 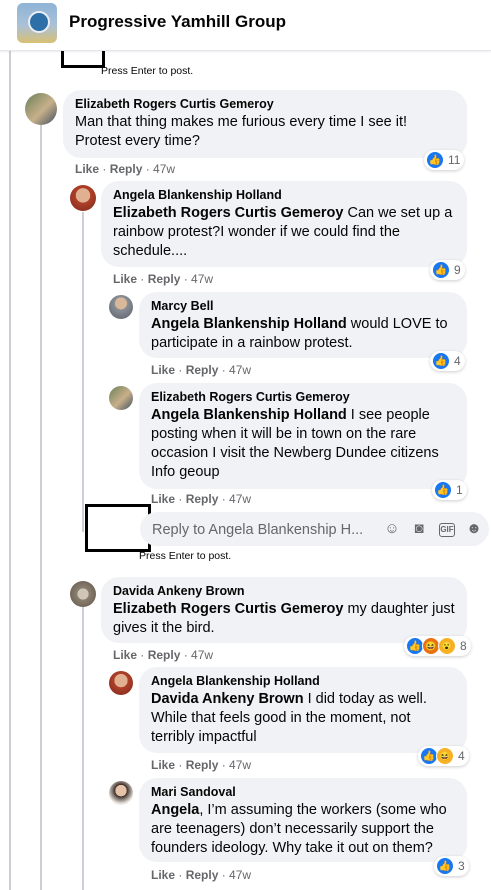 I want to click on haha-reaction-icon: 😆, so click(x=445, y=756).